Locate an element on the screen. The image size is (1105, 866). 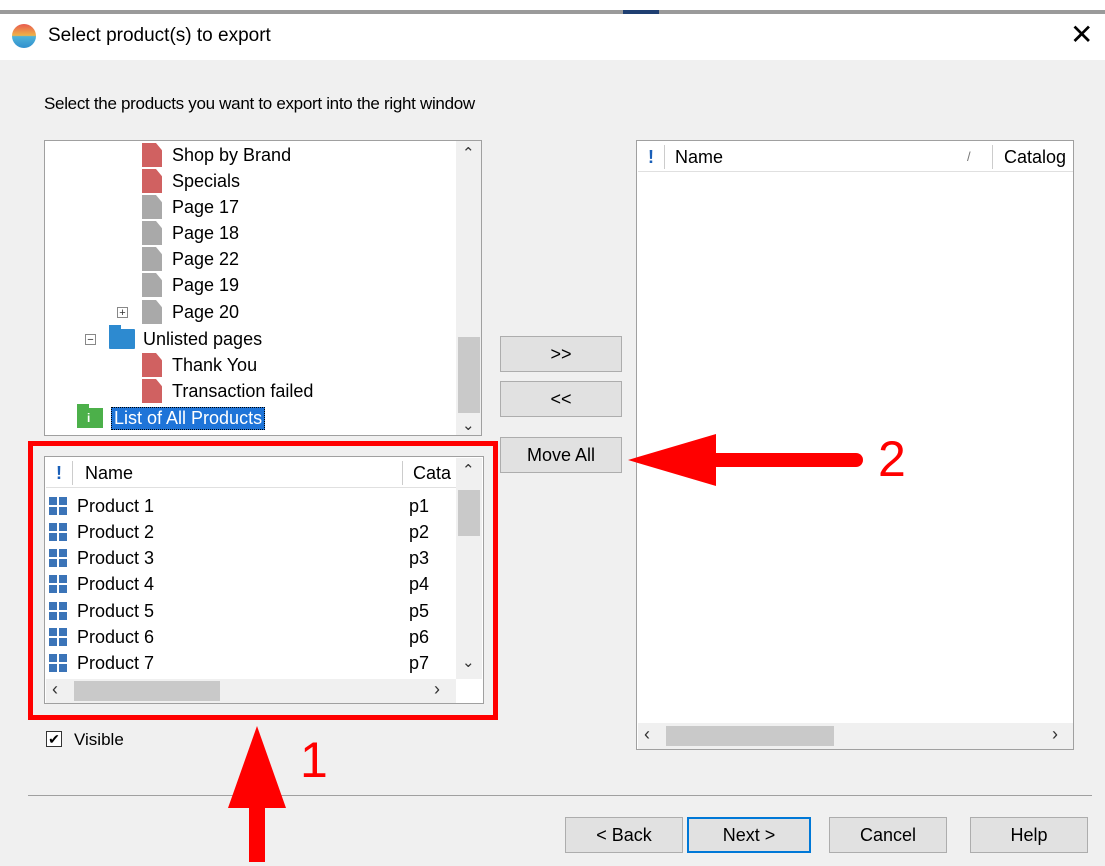
back-button: < Back is located at coordinates (624, 835).